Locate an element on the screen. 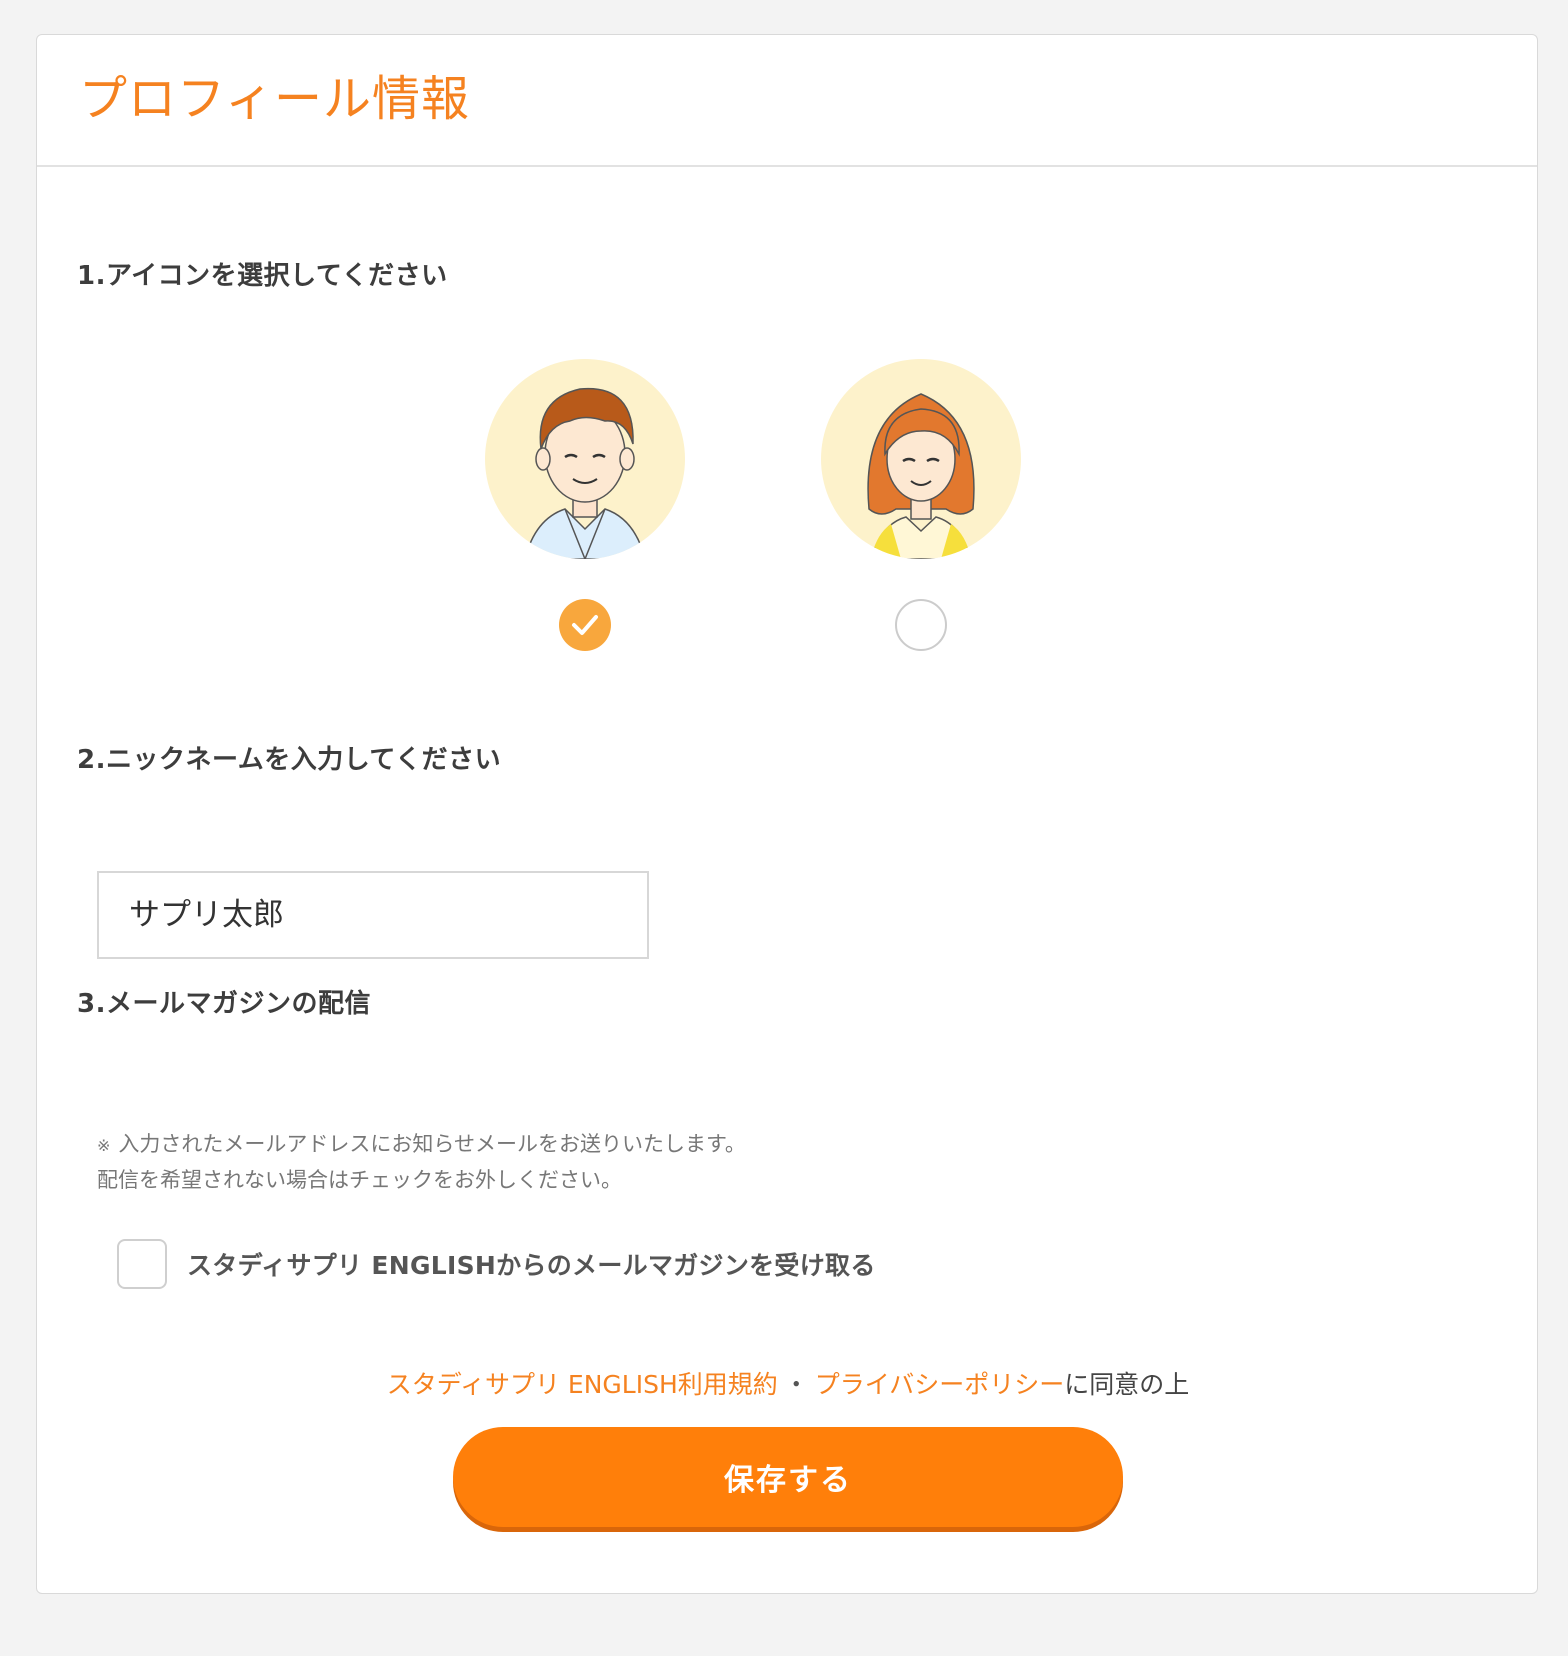  newsletter-note-line1: ※ 入力されたメールアドレスにお知らせメールをお送りいたします。 is located at coordinates (421, 1145).